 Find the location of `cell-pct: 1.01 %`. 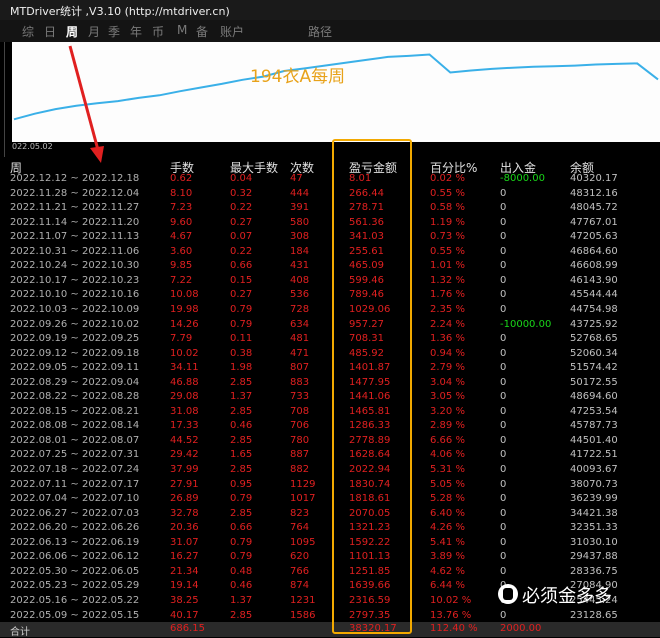

cell-pct: 1.01 % is located at coordinates (447, 266).